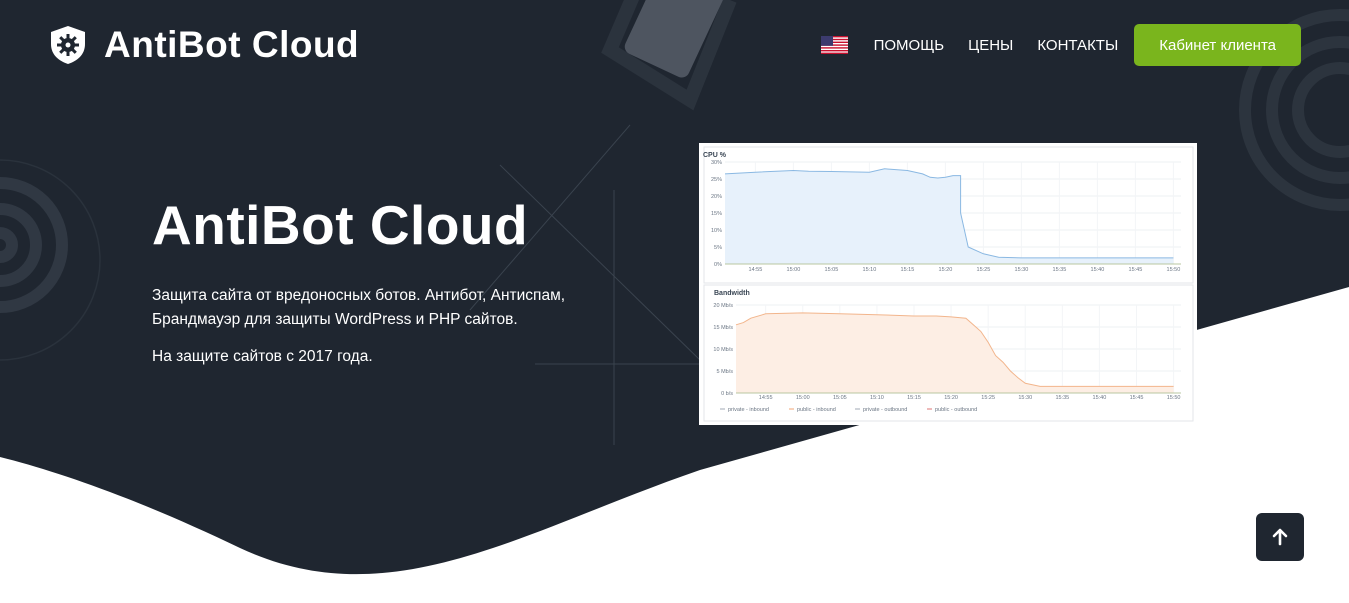 This screenshot has height=603, width=1349. I want to click on y-tick-label: 25%, so click(716, 180).